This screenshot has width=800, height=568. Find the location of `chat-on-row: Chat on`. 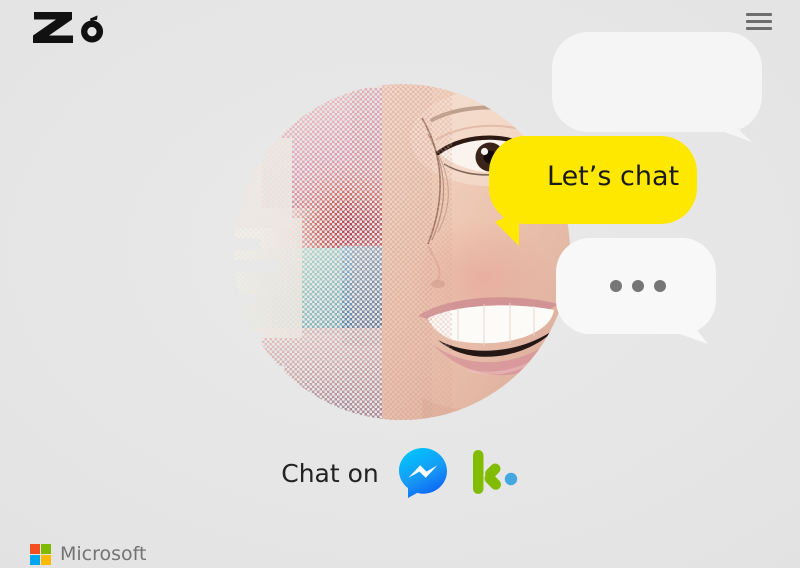

chat-on-row: Chat on is located at coordinates (400, 473).